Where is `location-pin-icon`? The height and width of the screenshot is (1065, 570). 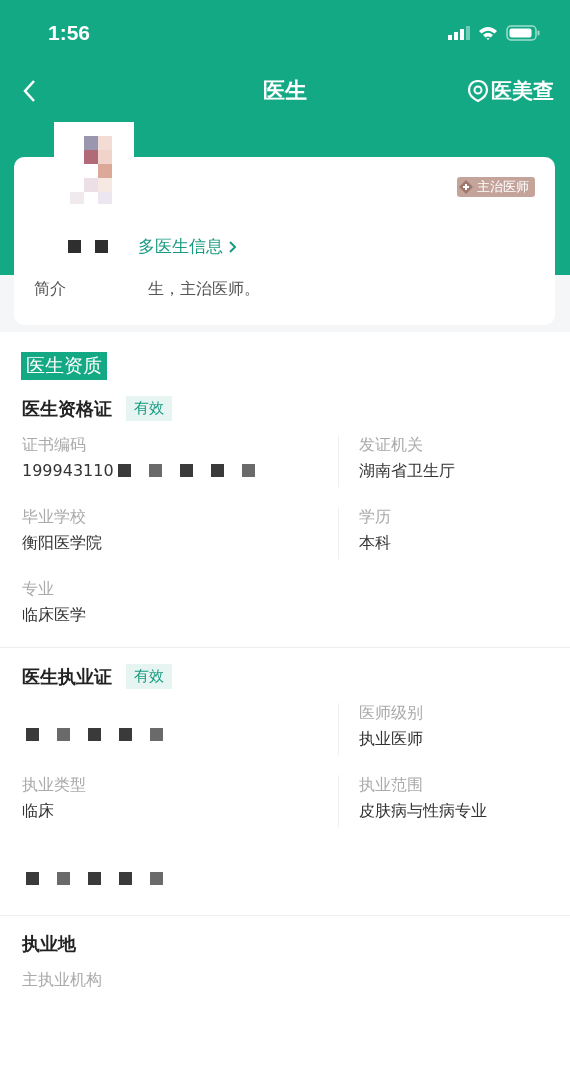
location-pin-icon is located at coordinates (478, 91).